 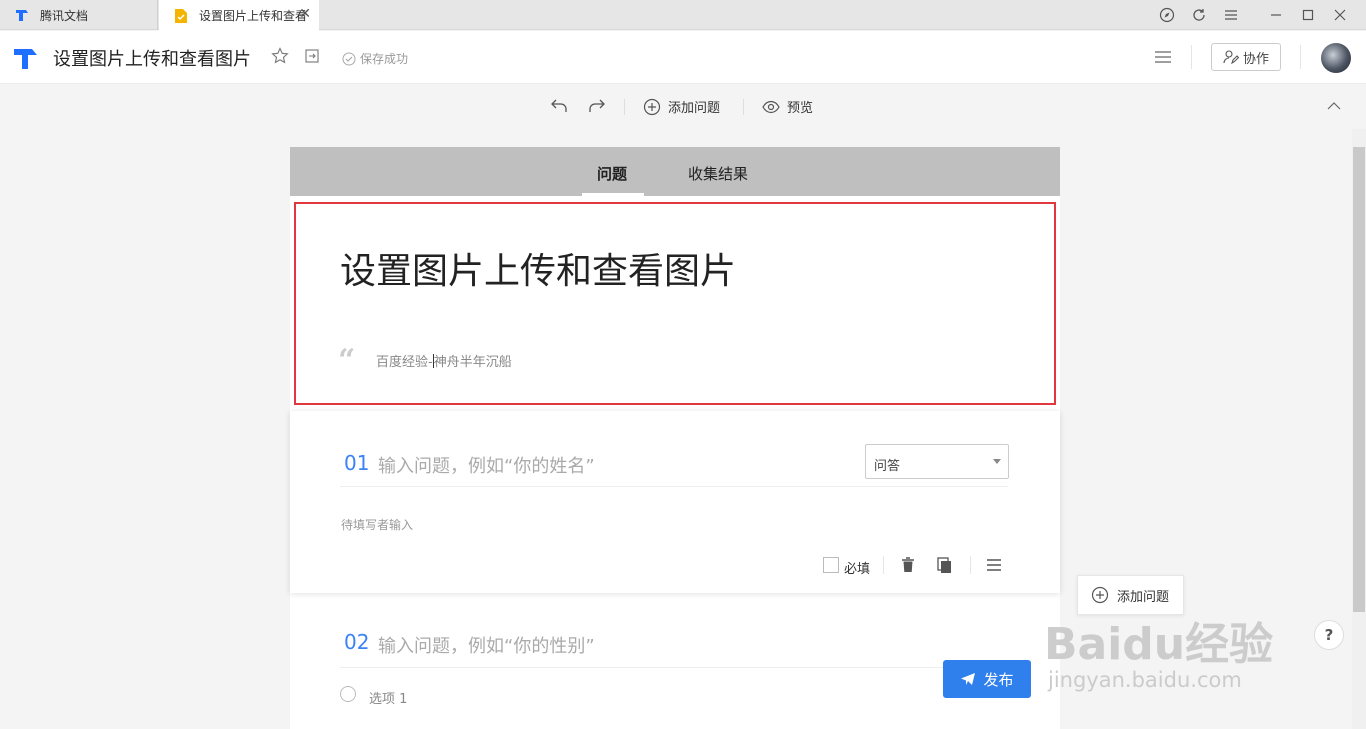 I want to click on paper-plane-icon, so click(x=968, y=679).